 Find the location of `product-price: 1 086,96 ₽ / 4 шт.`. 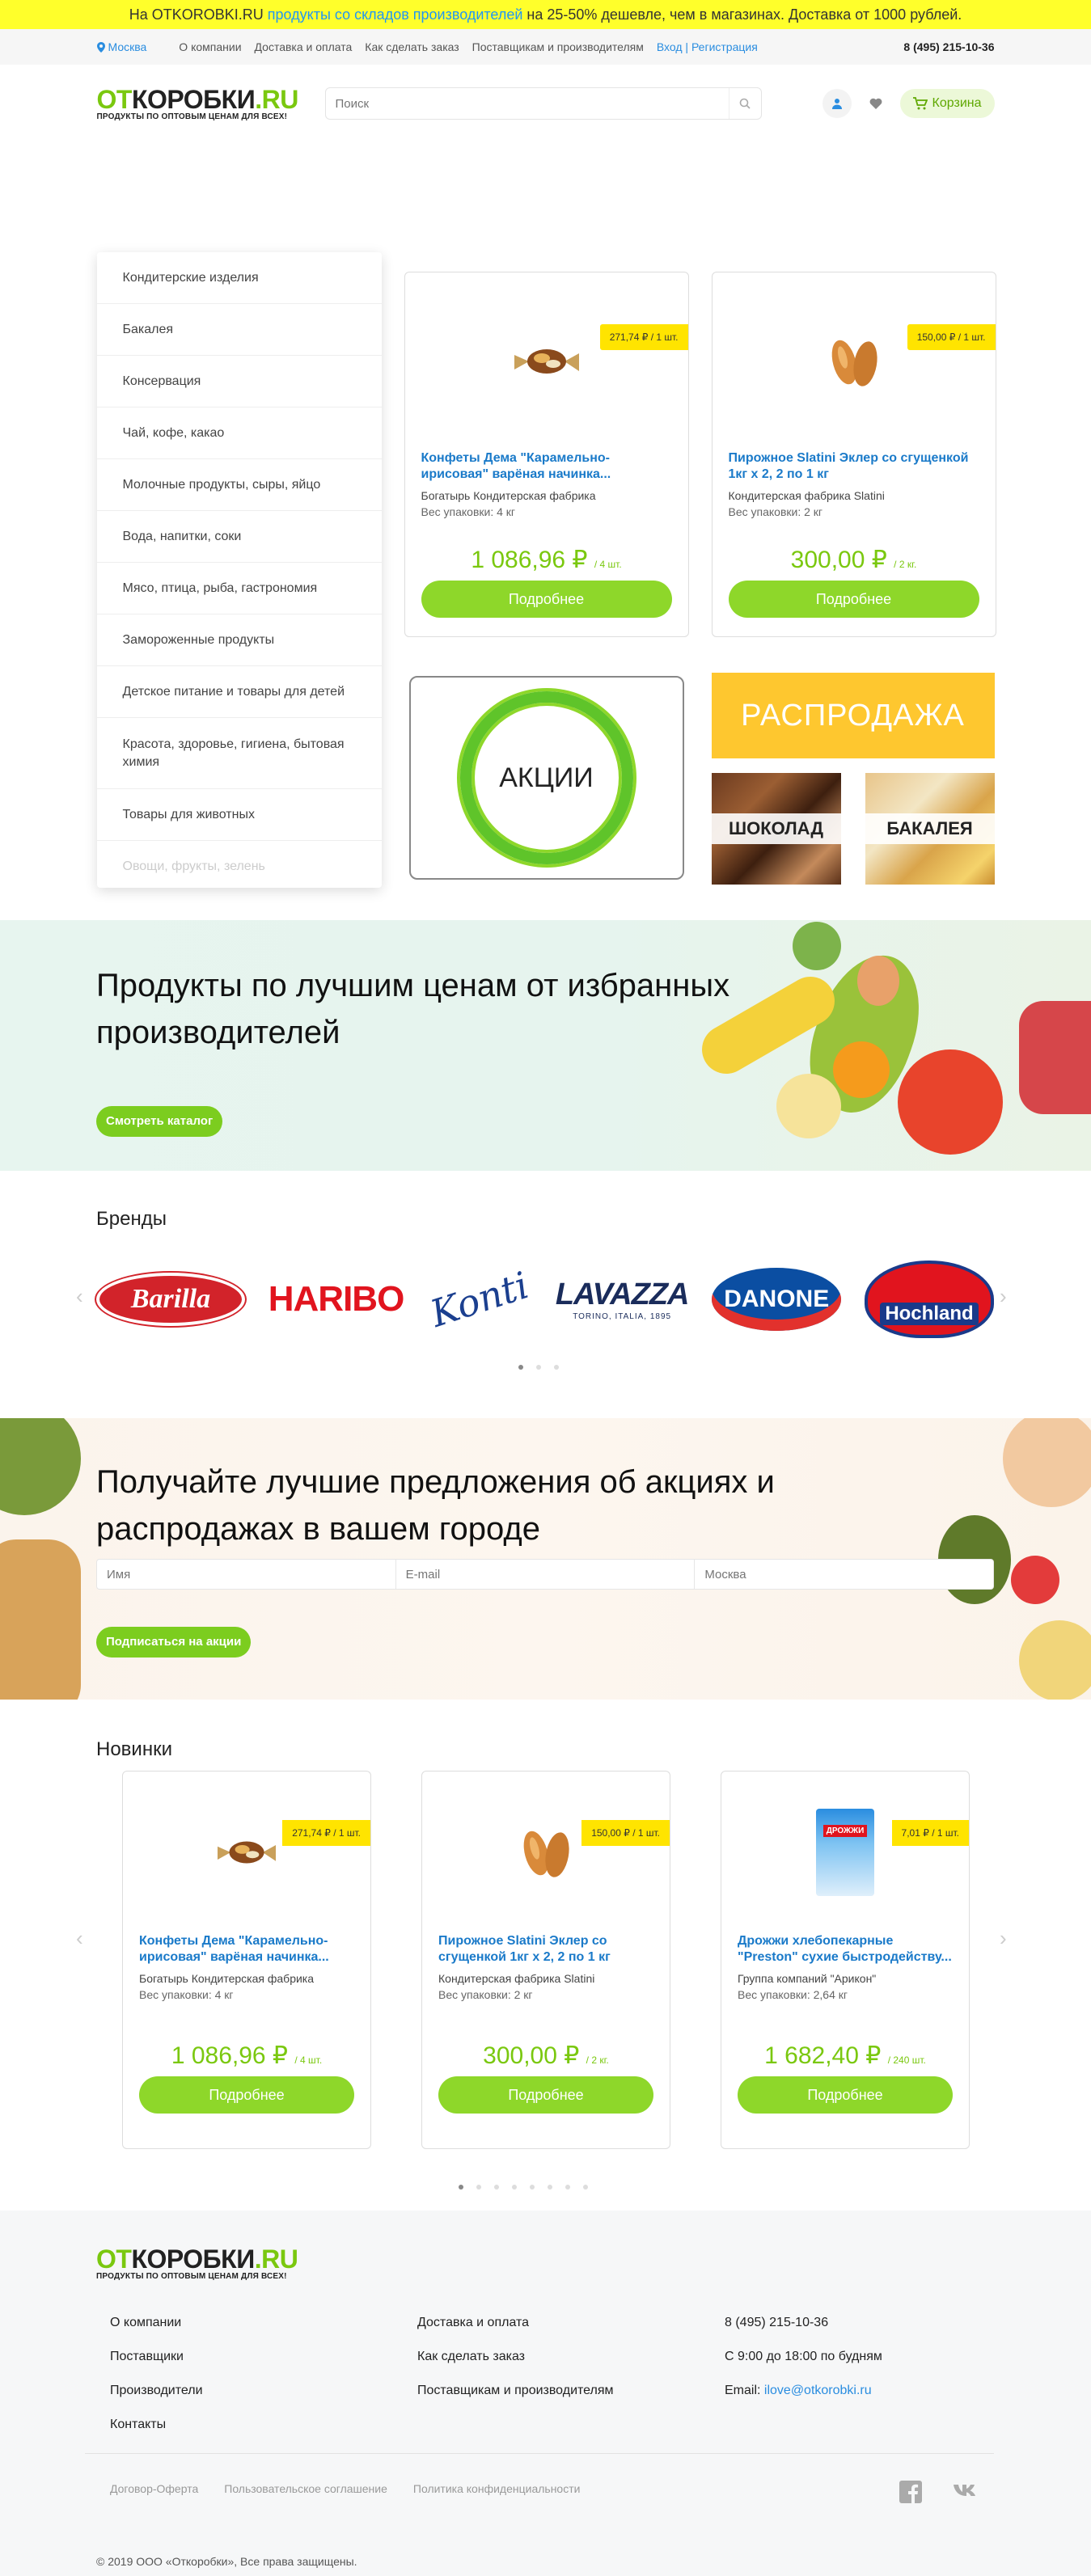

product-price: 1 086,96 ₽ / 4 шт. is located at coordinates (246, 2056).